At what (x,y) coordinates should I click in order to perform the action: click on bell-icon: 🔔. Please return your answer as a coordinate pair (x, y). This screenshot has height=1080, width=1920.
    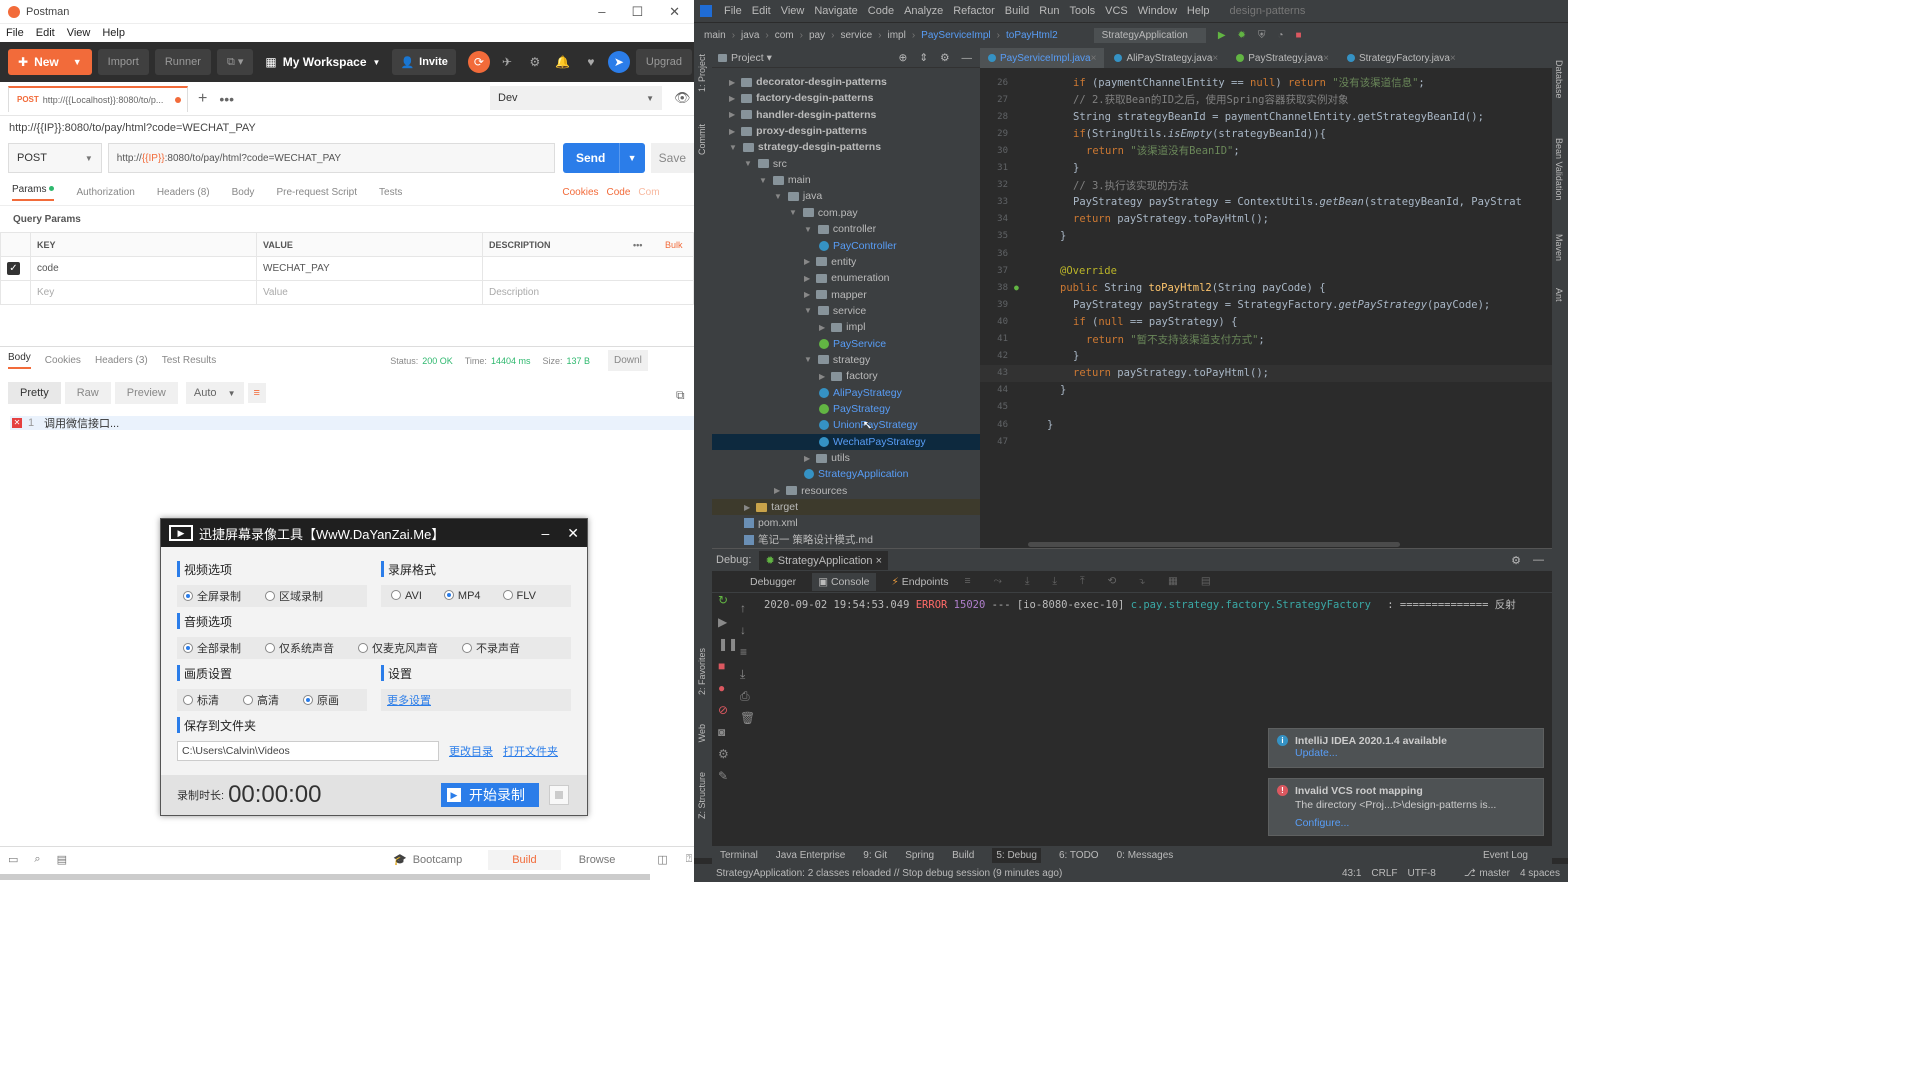
    Looking at the image, I should click on (563, 62).